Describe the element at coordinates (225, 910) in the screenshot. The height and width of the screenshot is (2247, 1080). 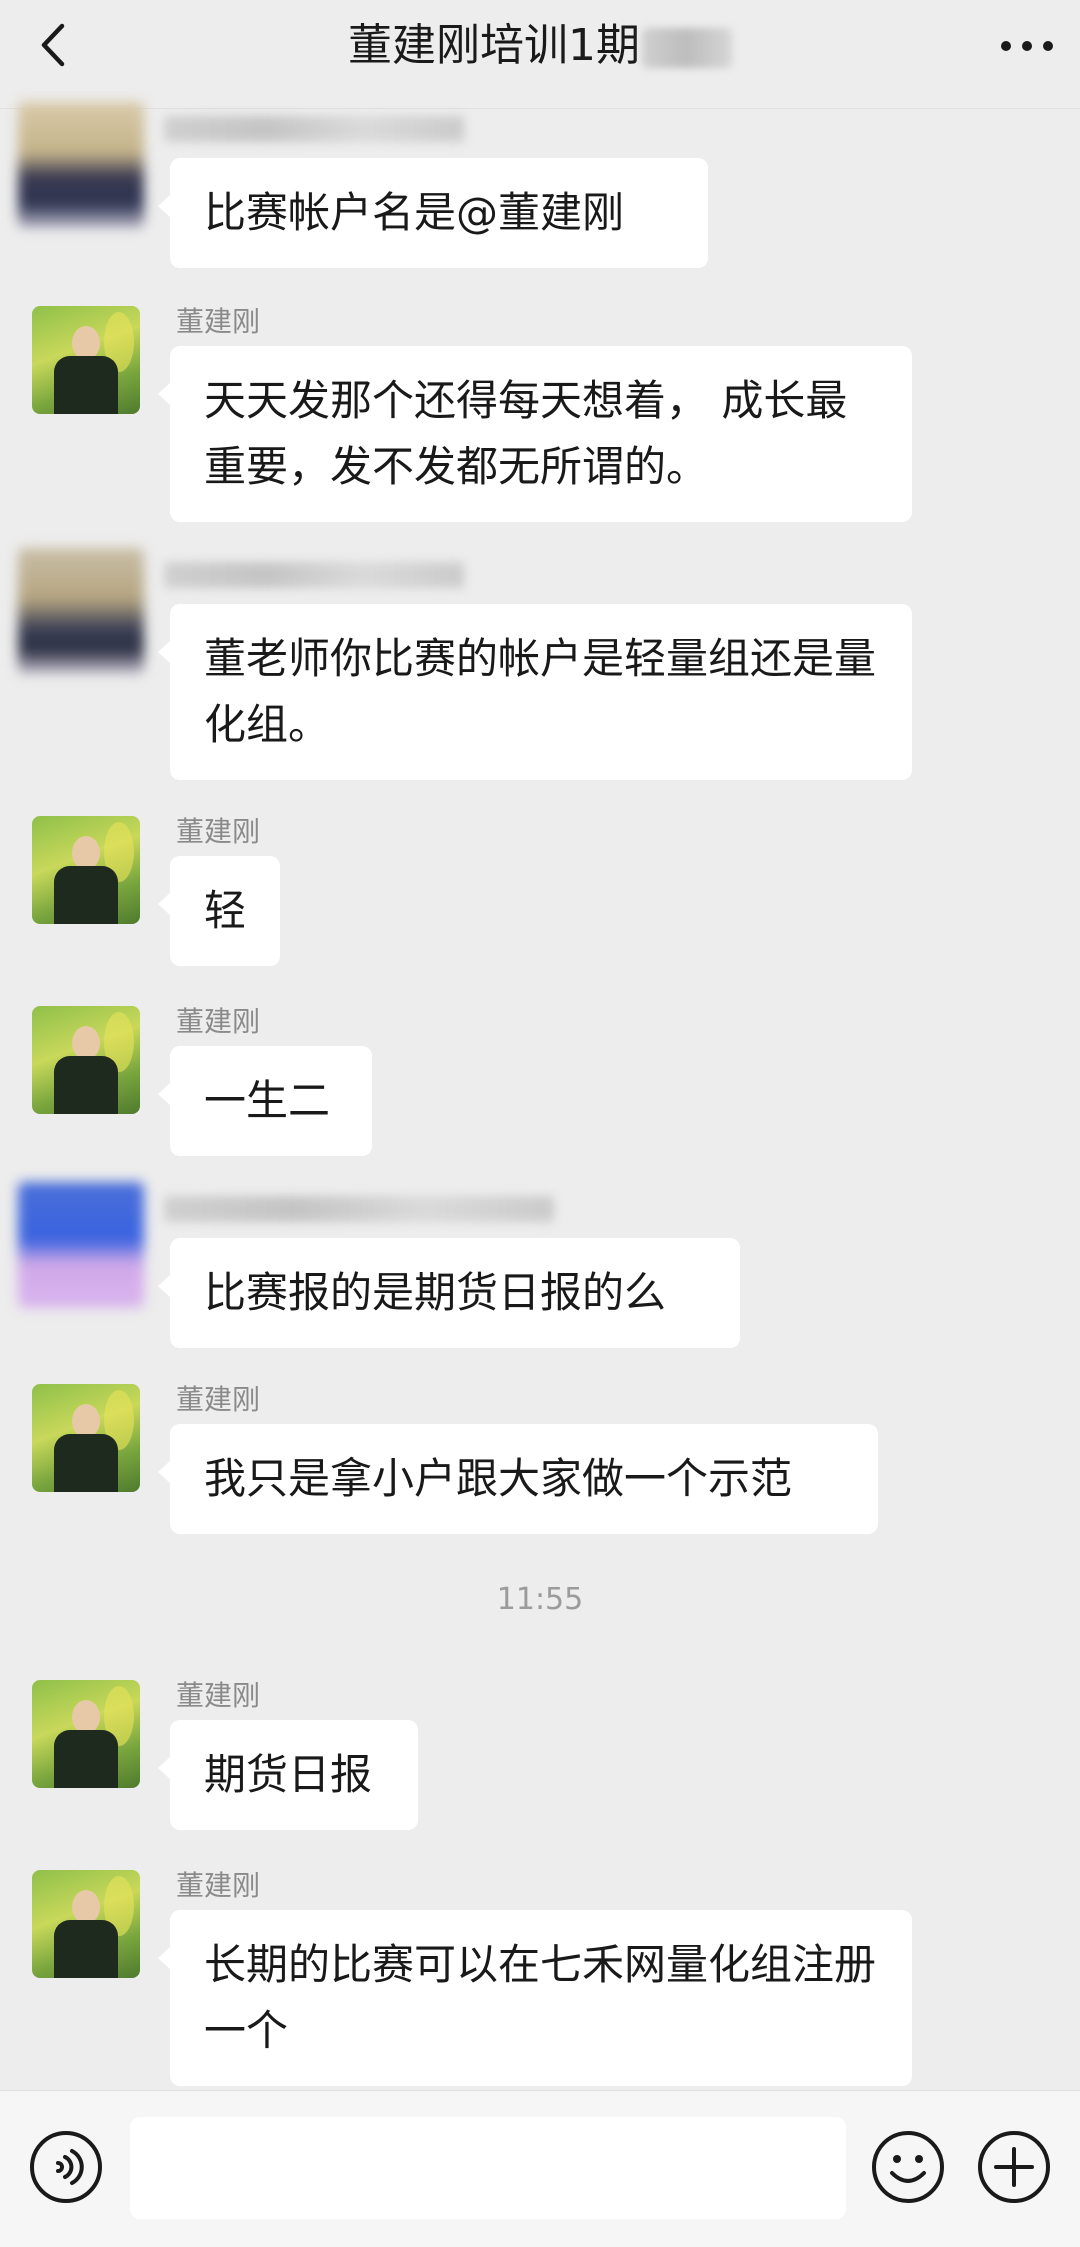
I see `message-text: 轻` at that location.